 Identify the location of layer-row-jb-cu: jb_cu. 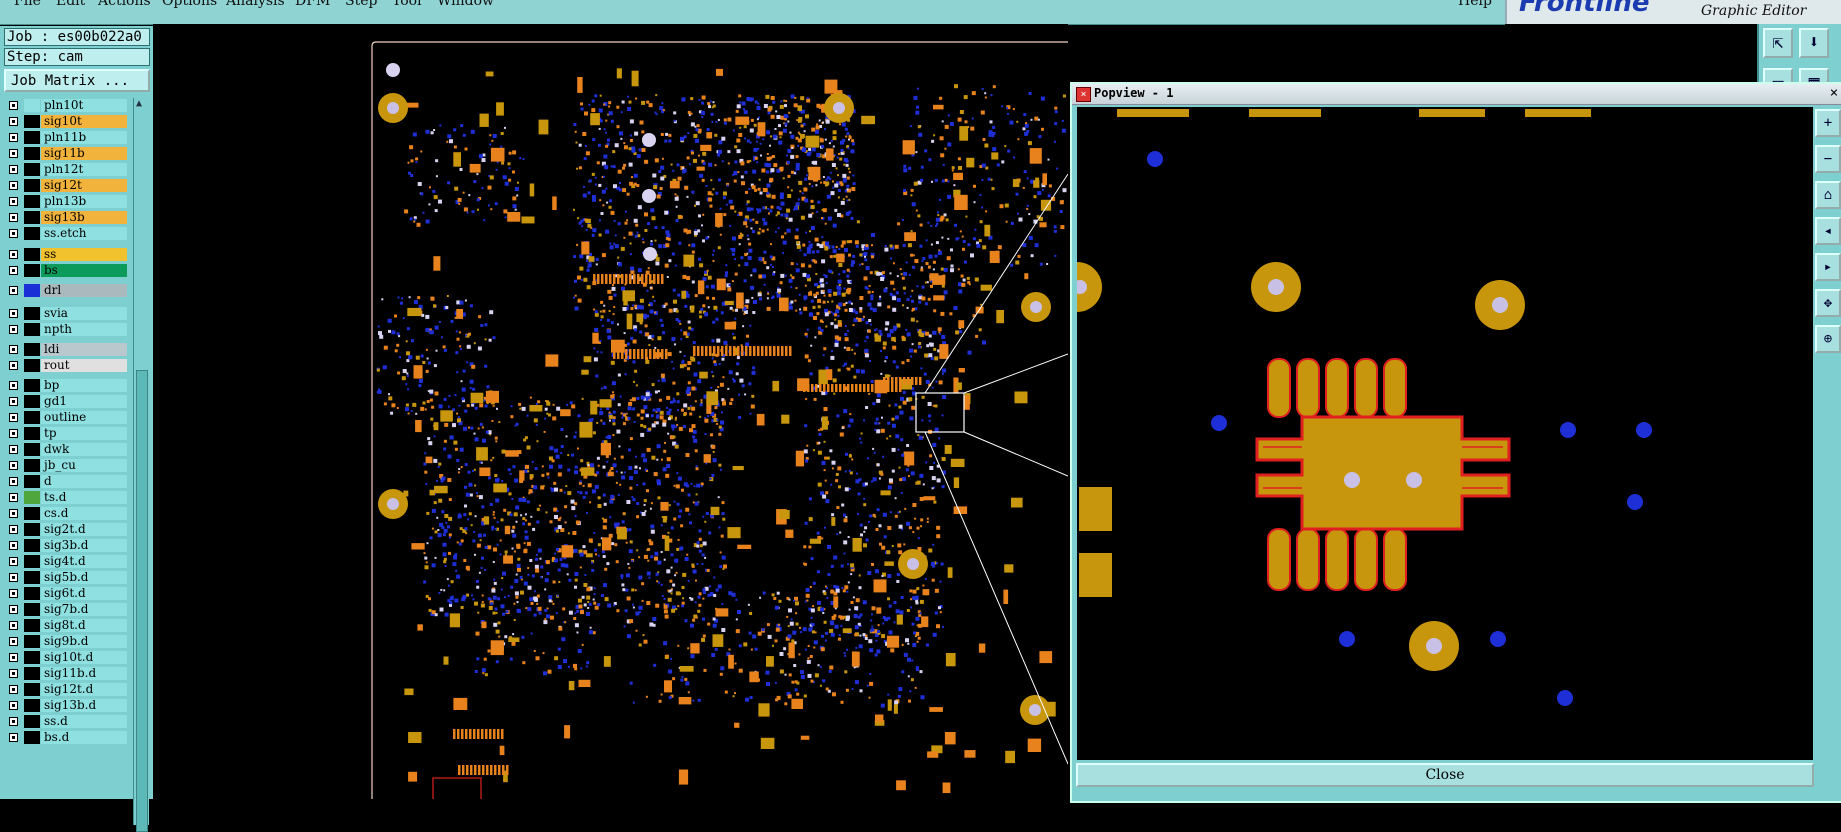
(67, 465).